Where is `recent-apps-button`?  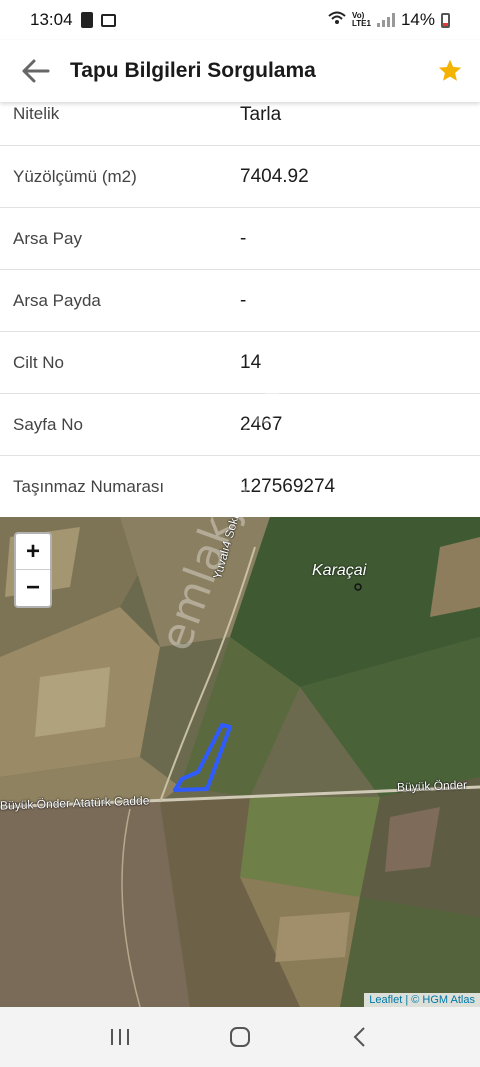
recent-apps-button is located at coordinates (120, 1037).